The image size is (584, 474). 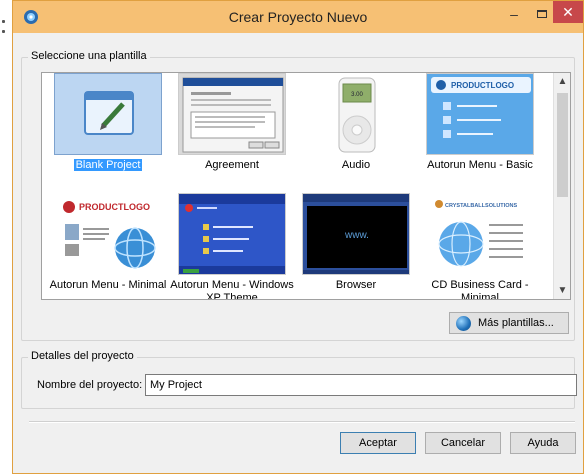 I want to click on template-label: Autorun Menu - Minimal, so click(x=108, y=285).